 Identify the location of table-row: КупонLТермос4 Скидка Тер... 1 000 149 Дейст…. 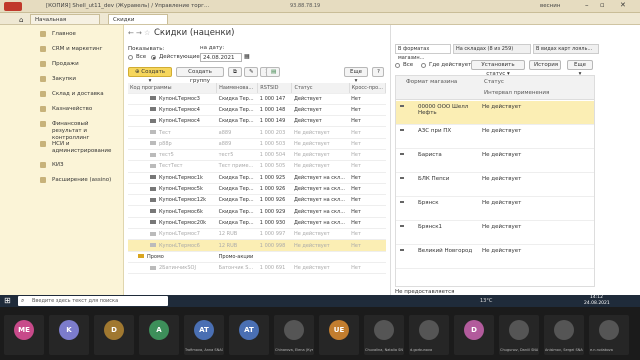
(257, 121).